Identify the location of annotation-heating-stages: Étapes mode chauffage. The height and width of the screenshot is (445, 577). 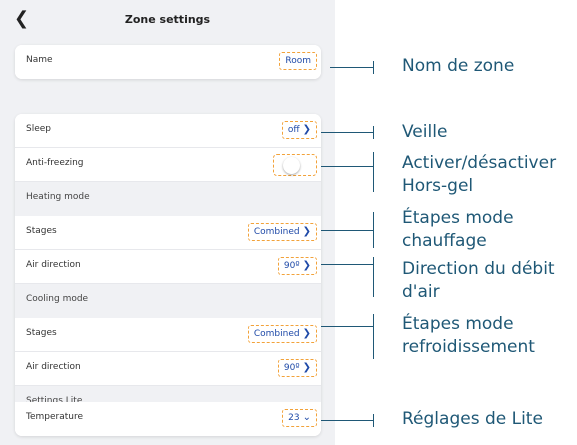
(458, 229).